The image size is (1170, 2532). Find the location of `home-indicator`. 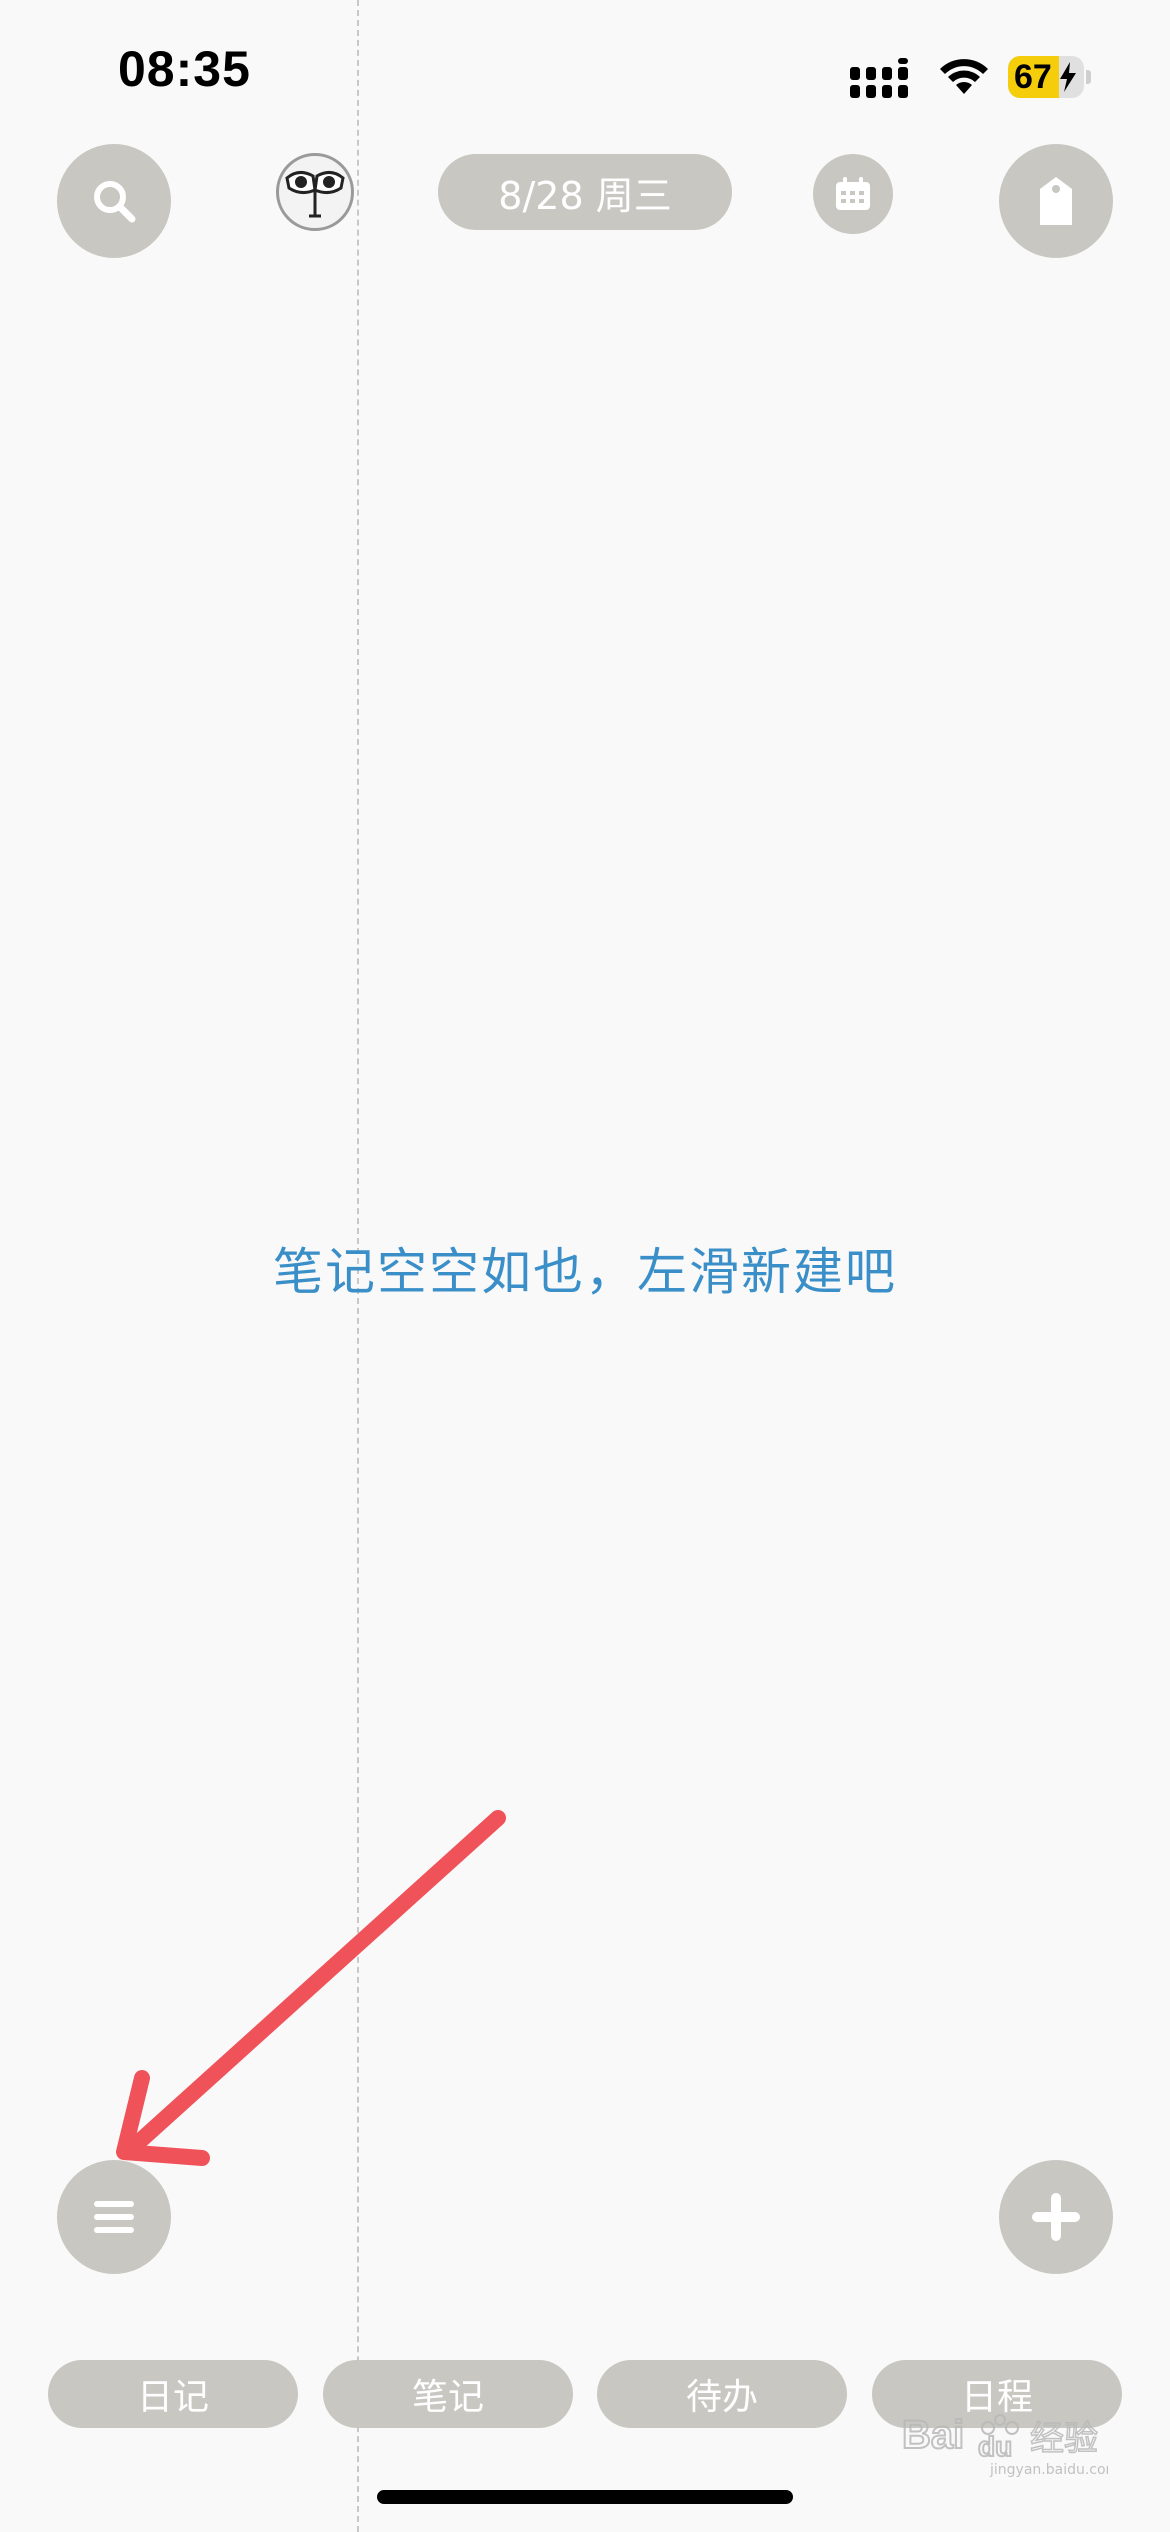

home-indicator is located at coordinates (585, 2497).